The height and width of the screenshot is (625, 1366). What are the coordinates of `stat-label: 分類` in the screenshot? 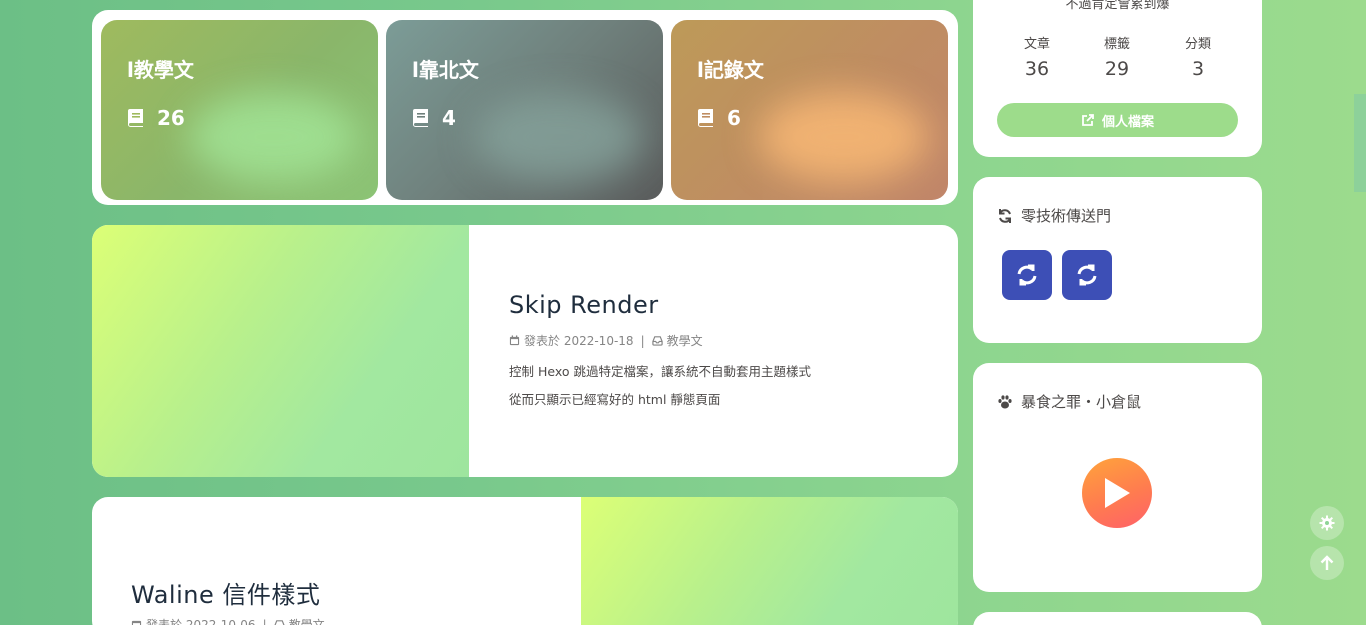 It's located at (1197, 44).